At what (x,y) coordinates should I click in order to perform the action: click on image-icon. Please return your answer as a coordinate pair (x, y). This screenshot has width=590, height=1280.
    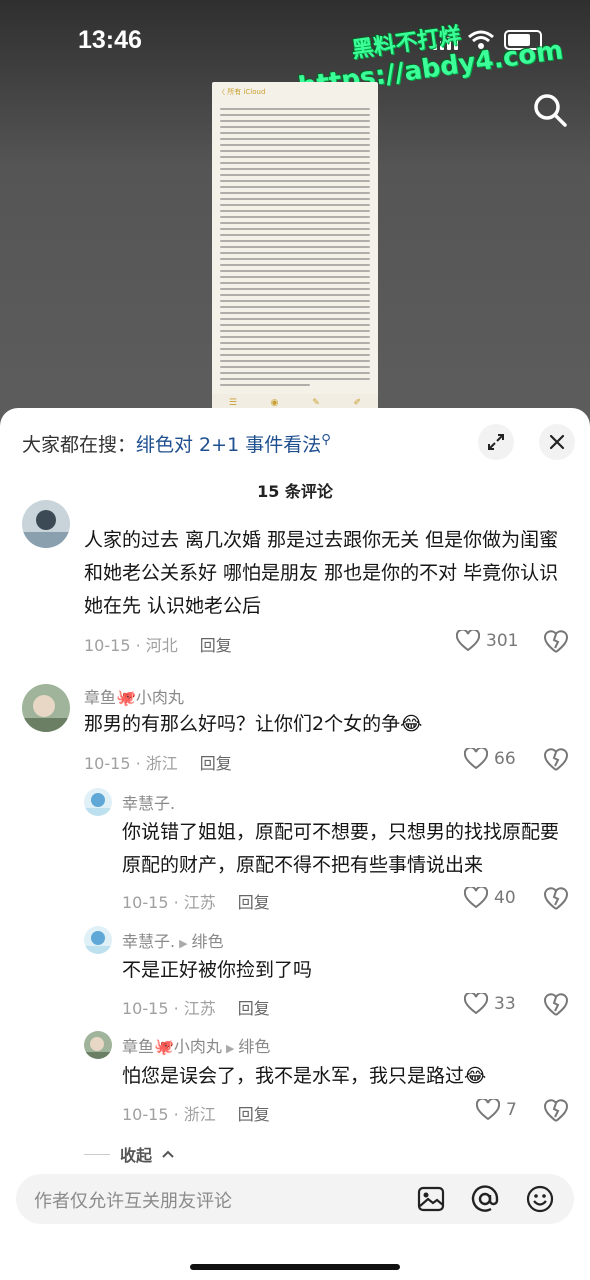
    Looking at the image, I should click on (431, 1199).